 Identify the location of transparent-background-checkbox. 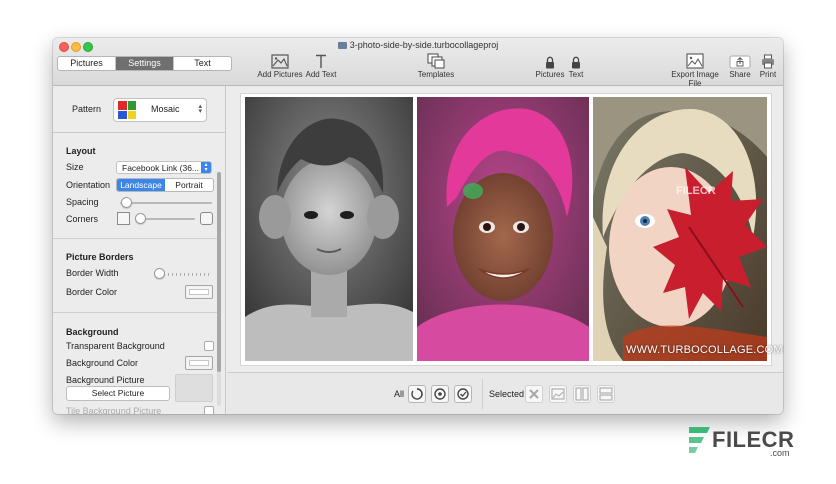
(209, 346).